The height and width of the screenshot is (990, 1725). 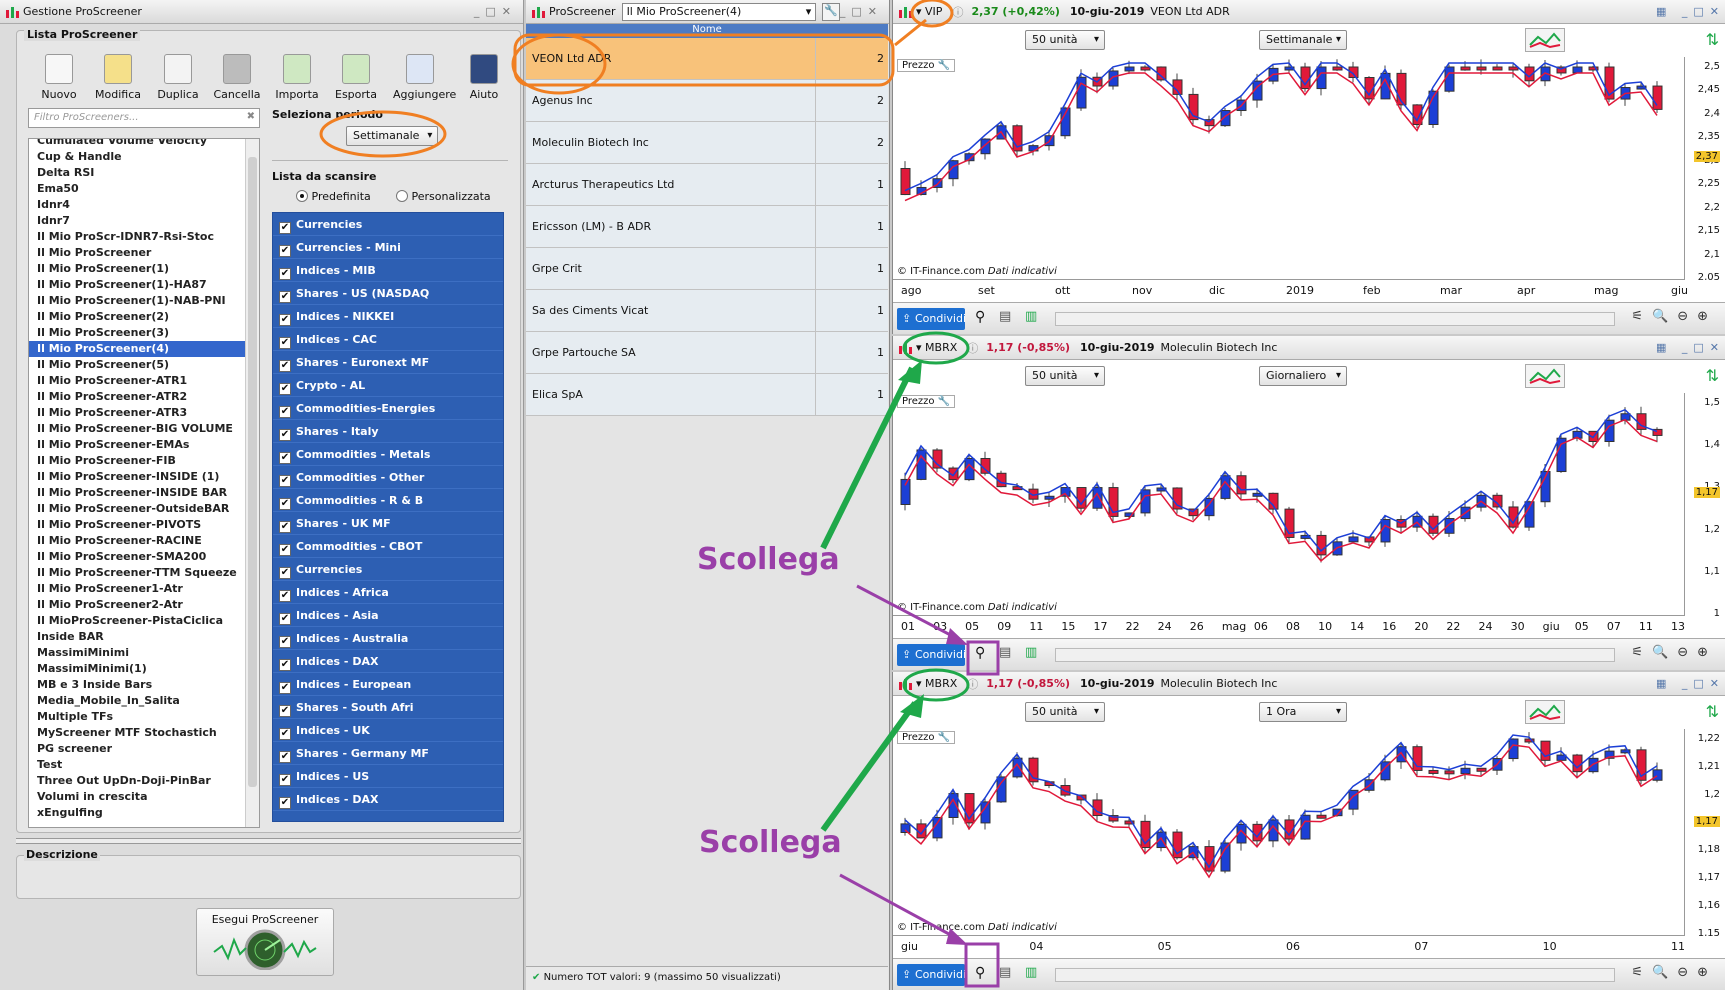 I want to click on screener-list-item: Il Mio ProScreener(3)★, so click(x=144, y=333).